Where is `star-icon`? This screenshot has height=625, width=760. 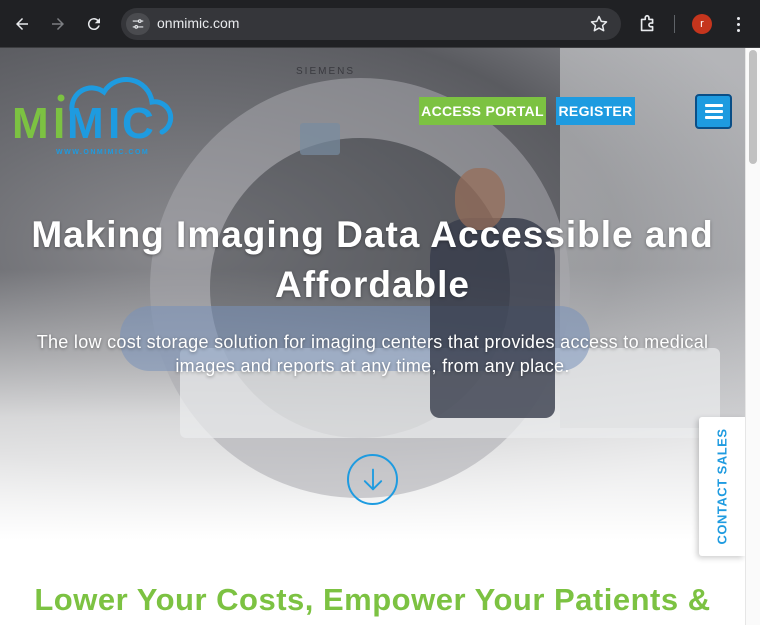
star-icon is located at coordinates (599, 24).